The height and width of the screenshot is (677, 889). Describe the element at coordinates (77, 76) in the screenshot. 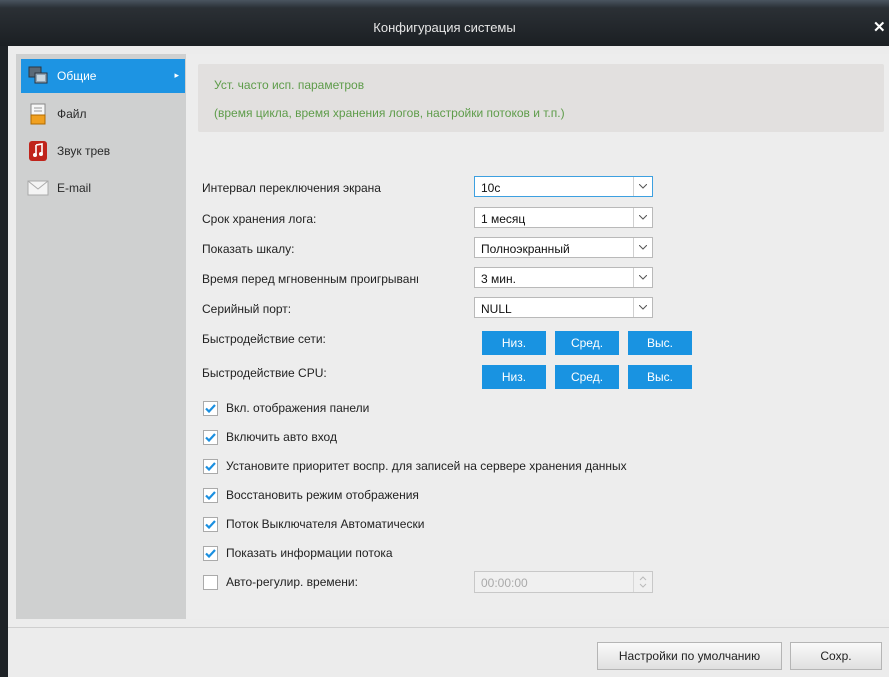

I see `sidebar-item-label: Общие` at that location.